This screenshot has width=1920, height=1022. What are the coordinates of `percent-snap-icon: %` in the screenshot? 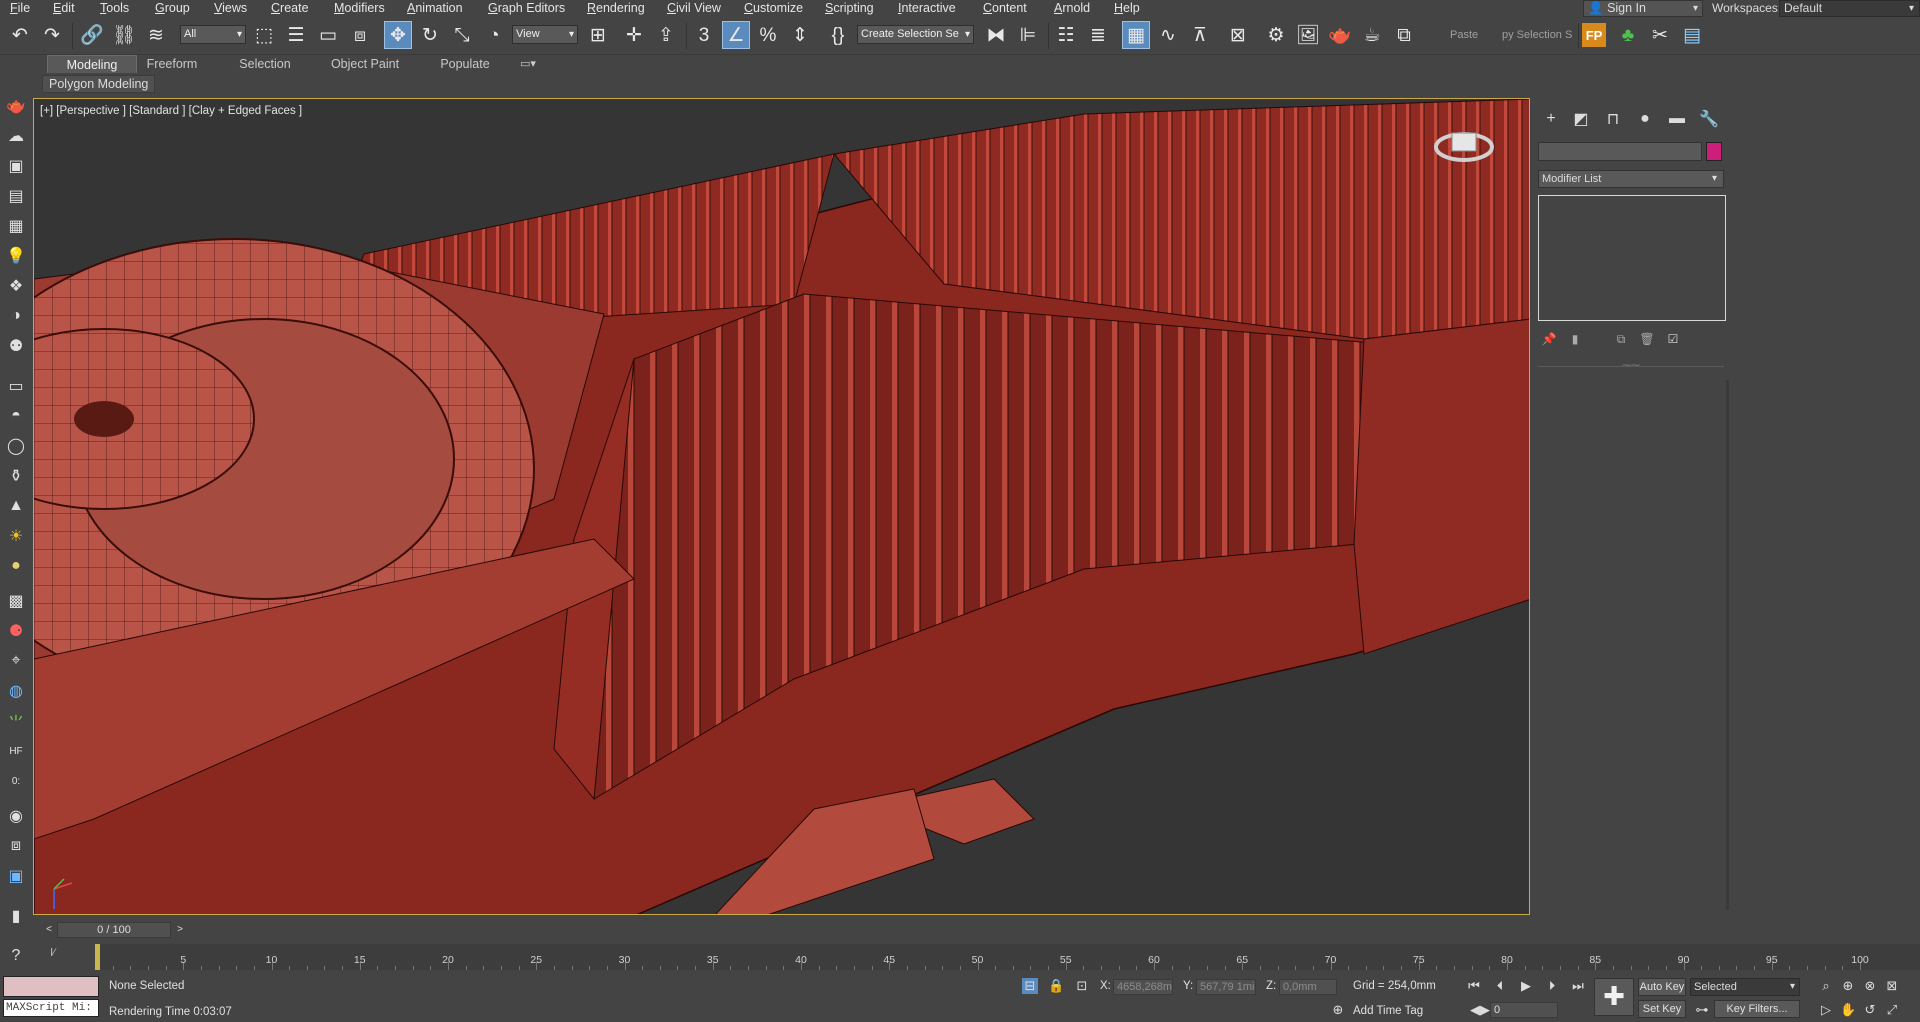 It's located at (768, 35).